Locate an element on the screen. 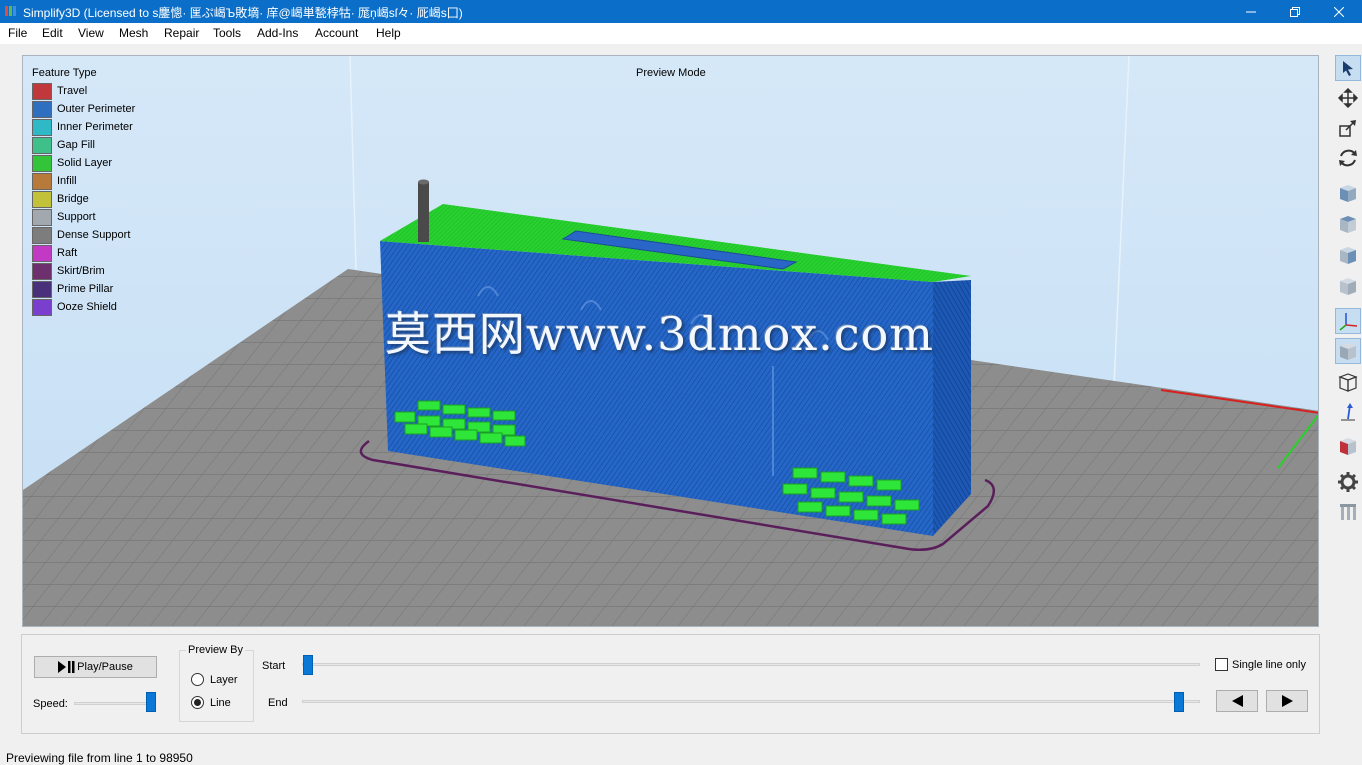 The image size is (1362, 765). menu-edit: Edit is located at coordinates (52, 33).